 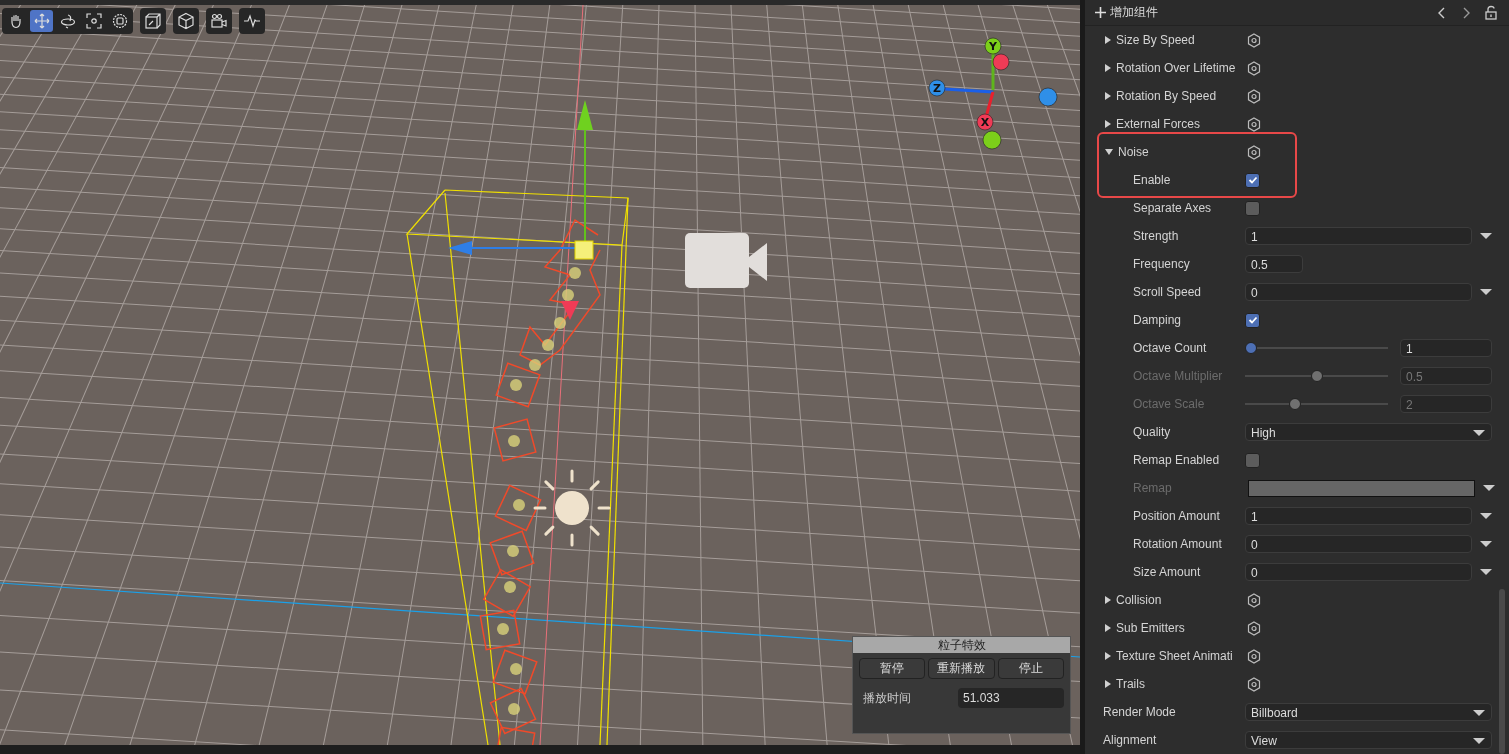 What do you see at coordinates (1169, 404) in the screenshot?
I see `property-label: Octave Scale` at bounding box center [1169, 404].